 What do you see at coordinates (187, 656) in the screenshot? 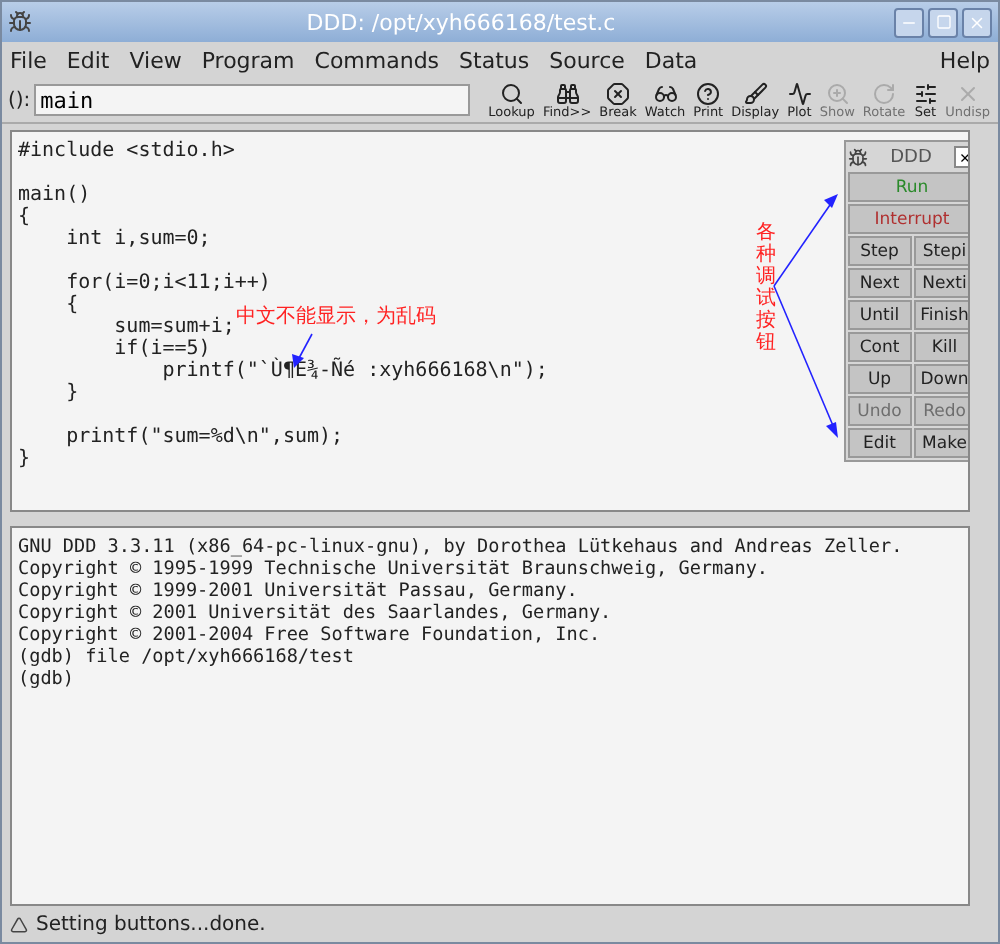
I see `console-line: (gdb) file /opt/xyh666168/test` at bounding box center [187, 656].